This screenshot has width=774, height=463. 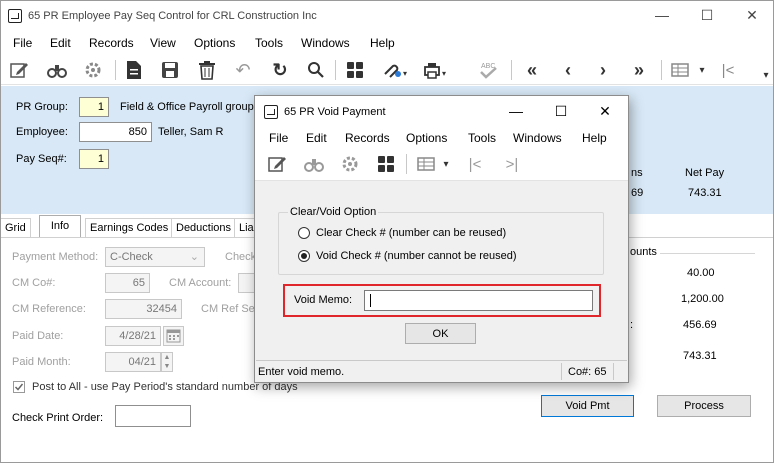 I want to click on void-check-radio, so click(x=304, y=256).